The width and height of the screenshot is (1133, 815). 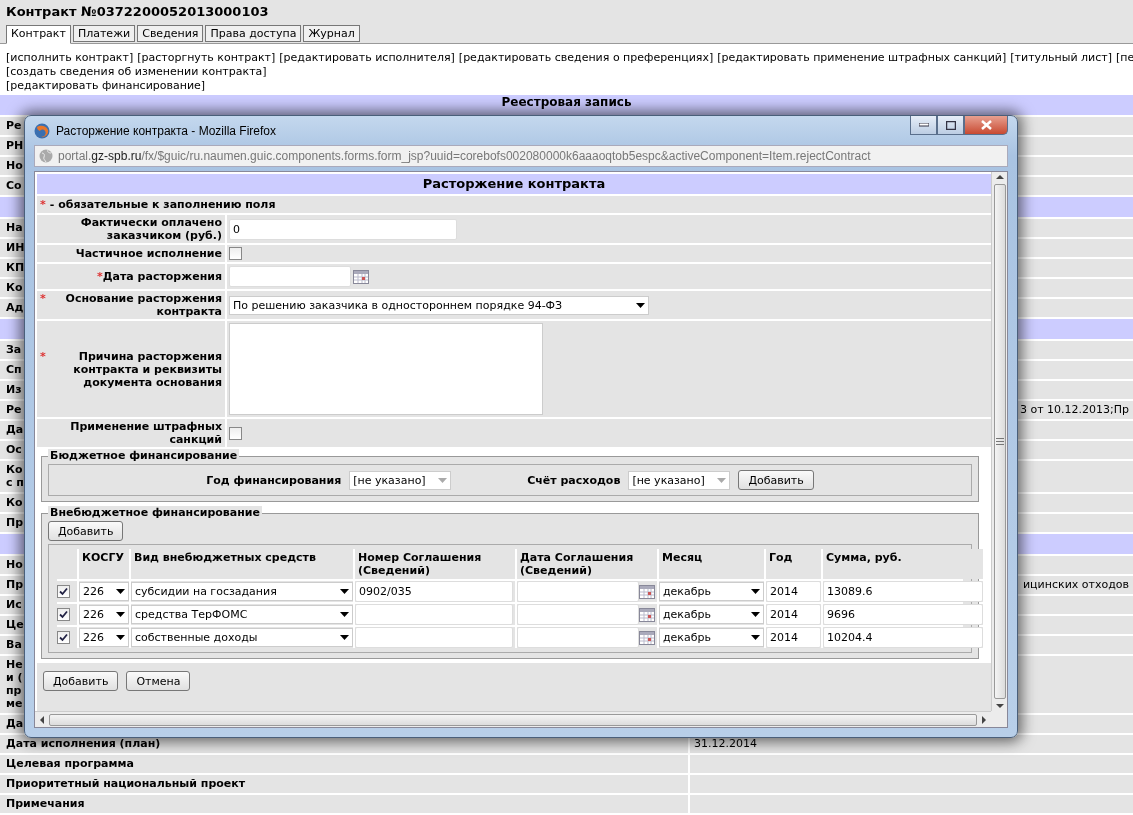 I want to click on tab: Сведения, so click(x=170, y=33).